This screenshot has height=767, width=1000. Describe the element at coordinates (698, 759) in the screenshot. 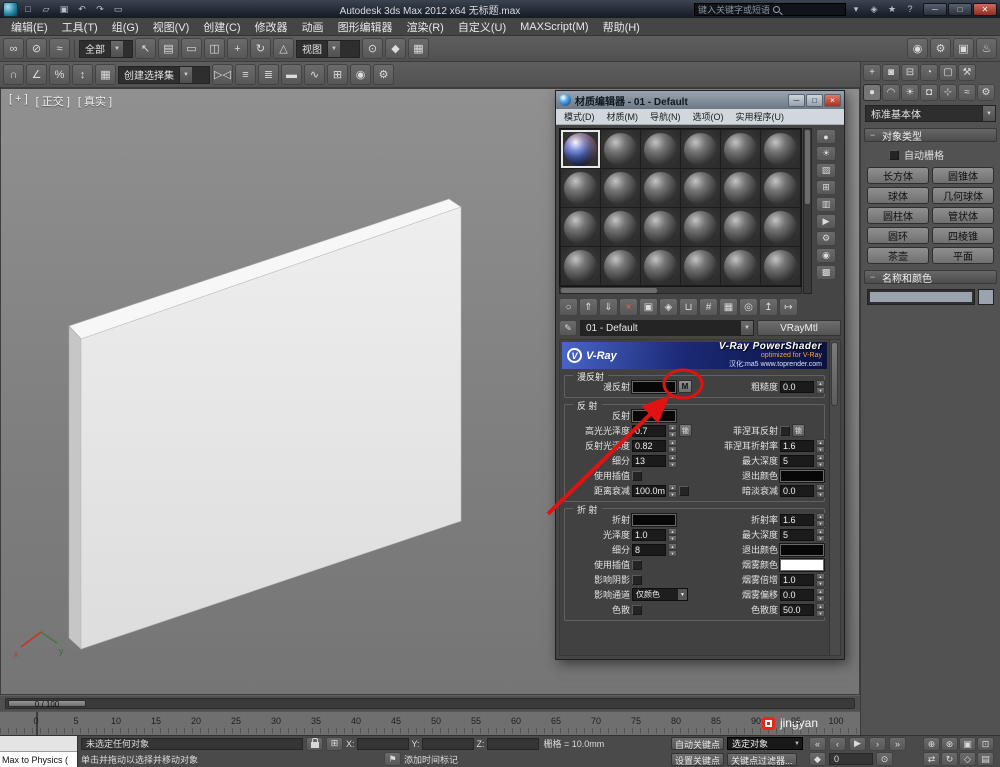

I see `set-key-button: 设置关键点` at that location.